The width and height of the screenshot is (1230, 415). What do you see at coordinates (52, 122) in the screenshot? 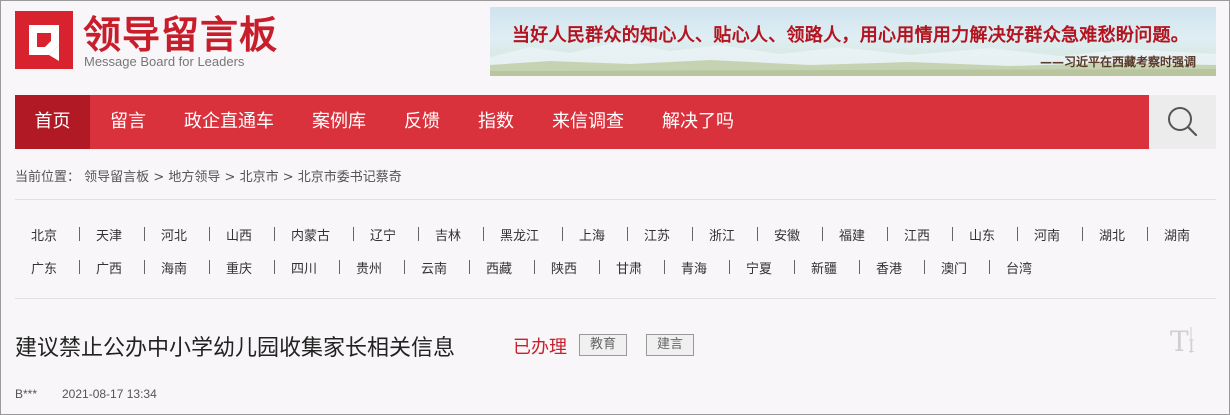
I see `nav-item-home: 首页` at bounding box center [52, 122].